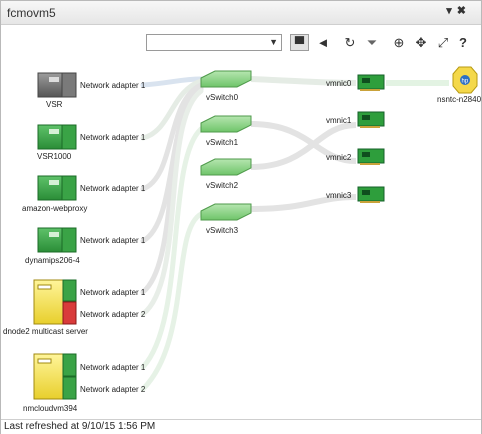  What do you see at coordinates (226, 131) in the screenshot?
I see `vswitch-1: vSwitch1` at bounding box center [226, 131].